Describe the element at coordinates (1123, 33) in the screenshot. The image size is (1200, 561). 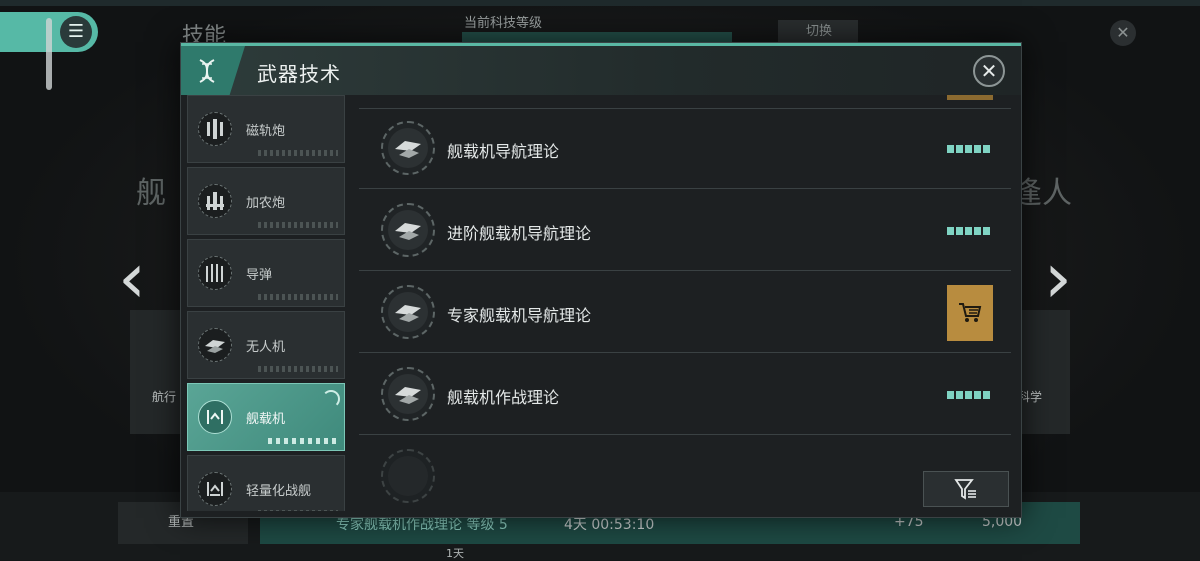
I see `background-close-icon: ✕` at that location.